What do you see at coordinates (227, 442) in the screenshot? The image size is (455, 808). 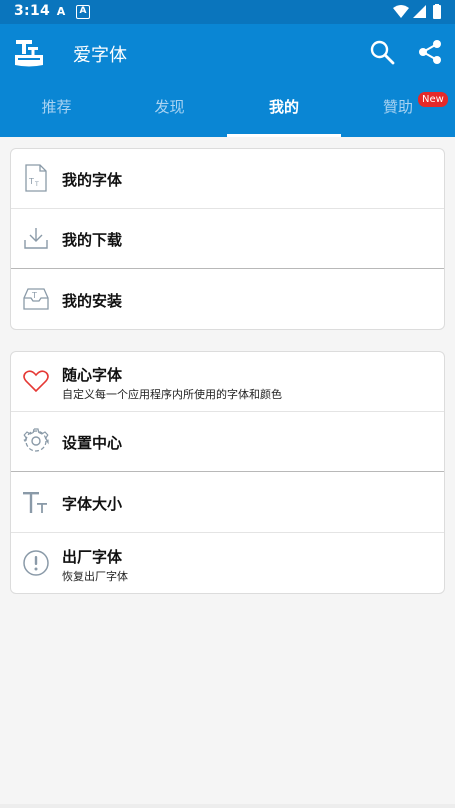 I see `menu-item-settings: 设置中心` at bounding box center [227, 442].